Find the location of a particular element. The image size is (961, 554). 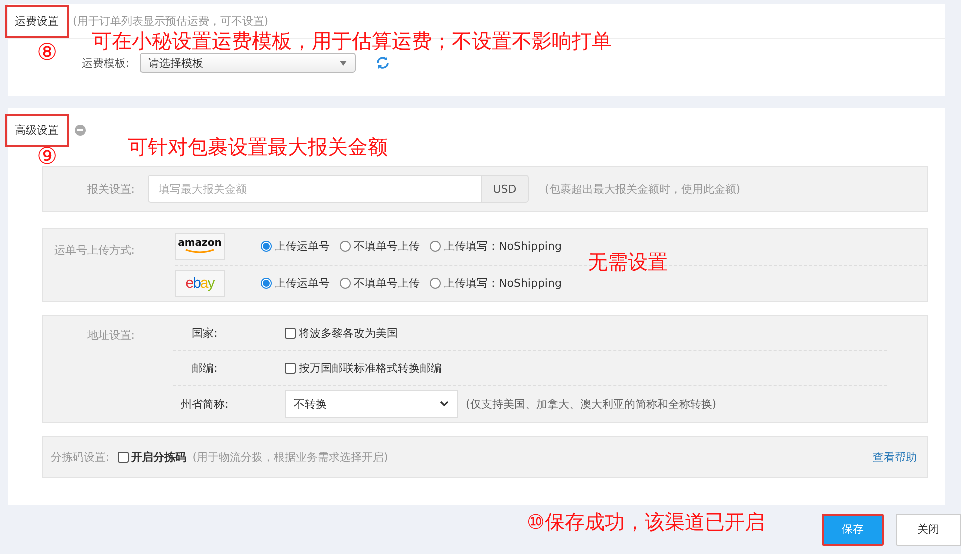

annotation-note: 可针对包裹设置最大报关金额 is located at coordinates (258, 147).